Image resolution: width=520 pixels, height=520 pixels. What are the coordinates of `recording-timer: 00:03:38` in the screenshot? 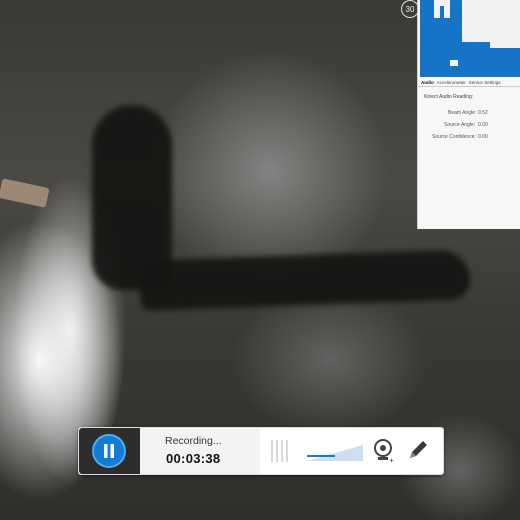 It's located at (193, 458).